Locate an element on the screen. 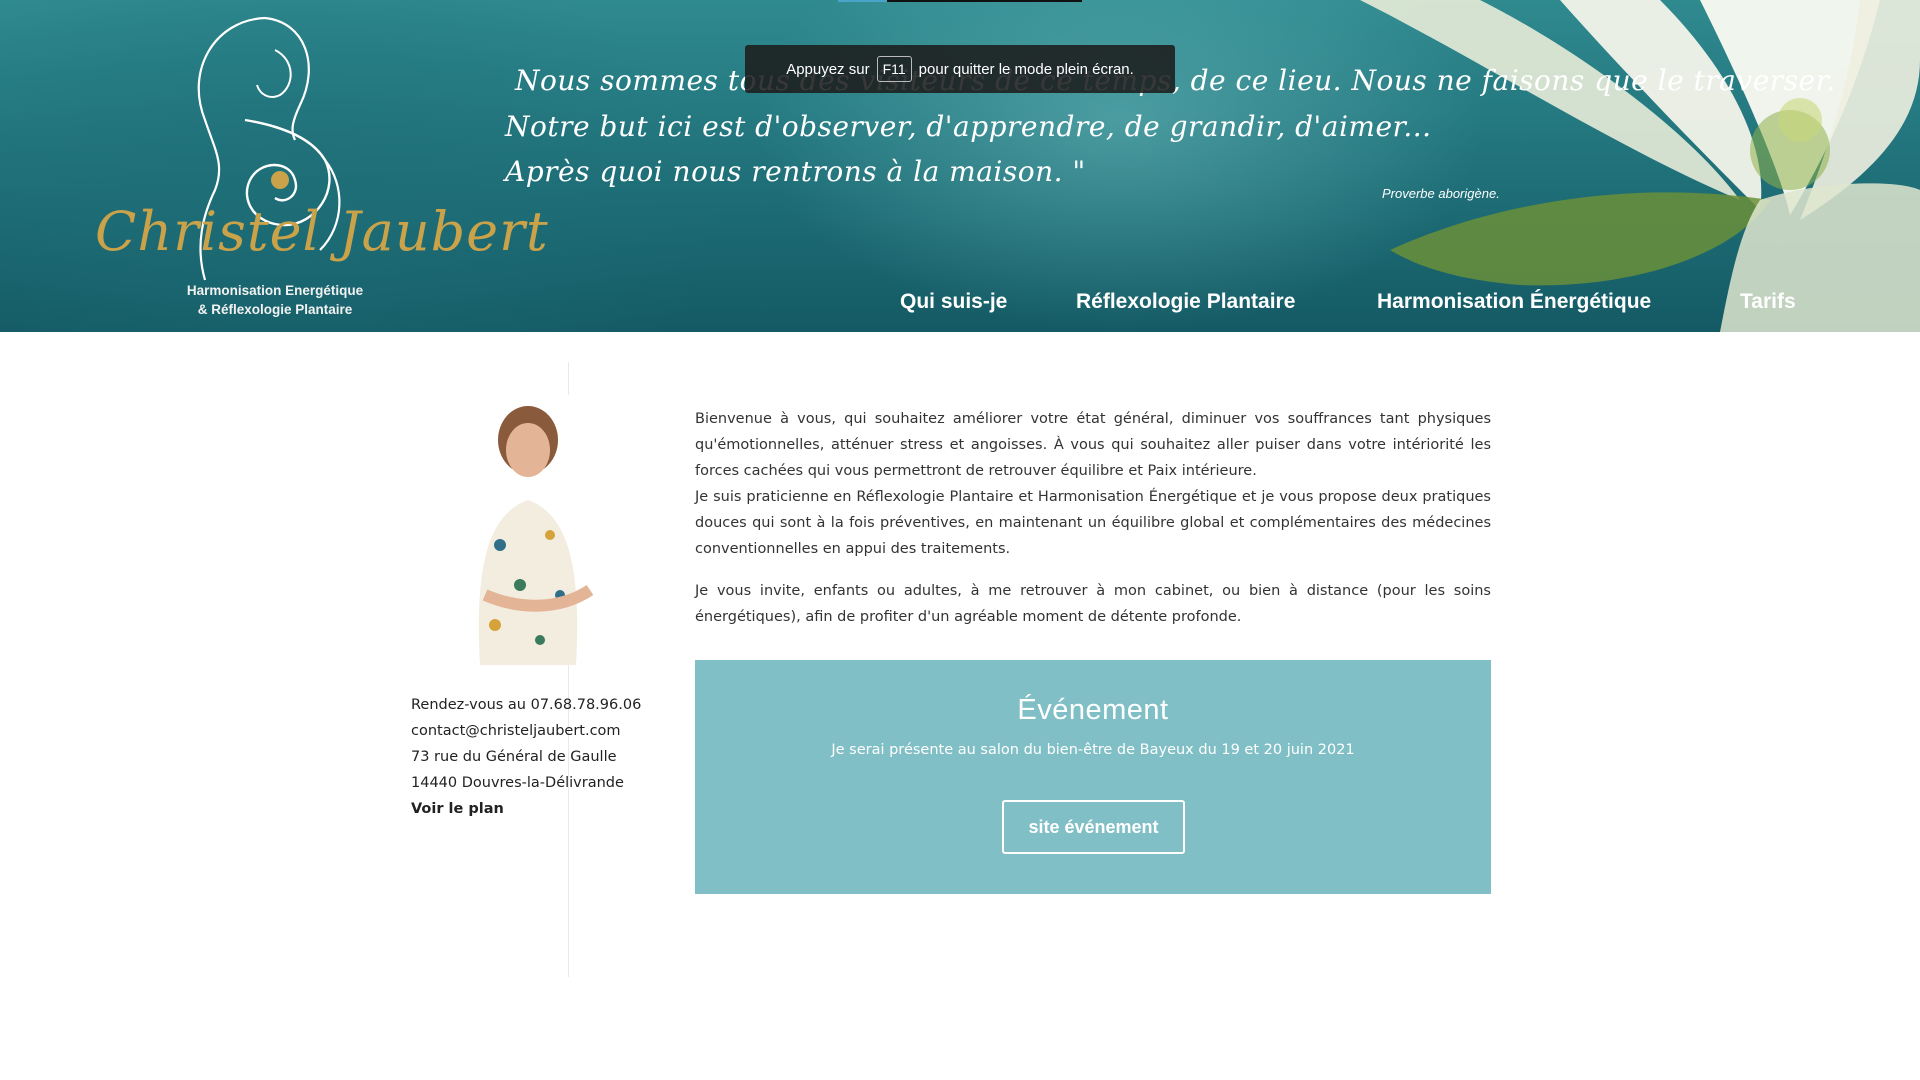  fullscreen-progress-bar is located at coordinates (960, 1).